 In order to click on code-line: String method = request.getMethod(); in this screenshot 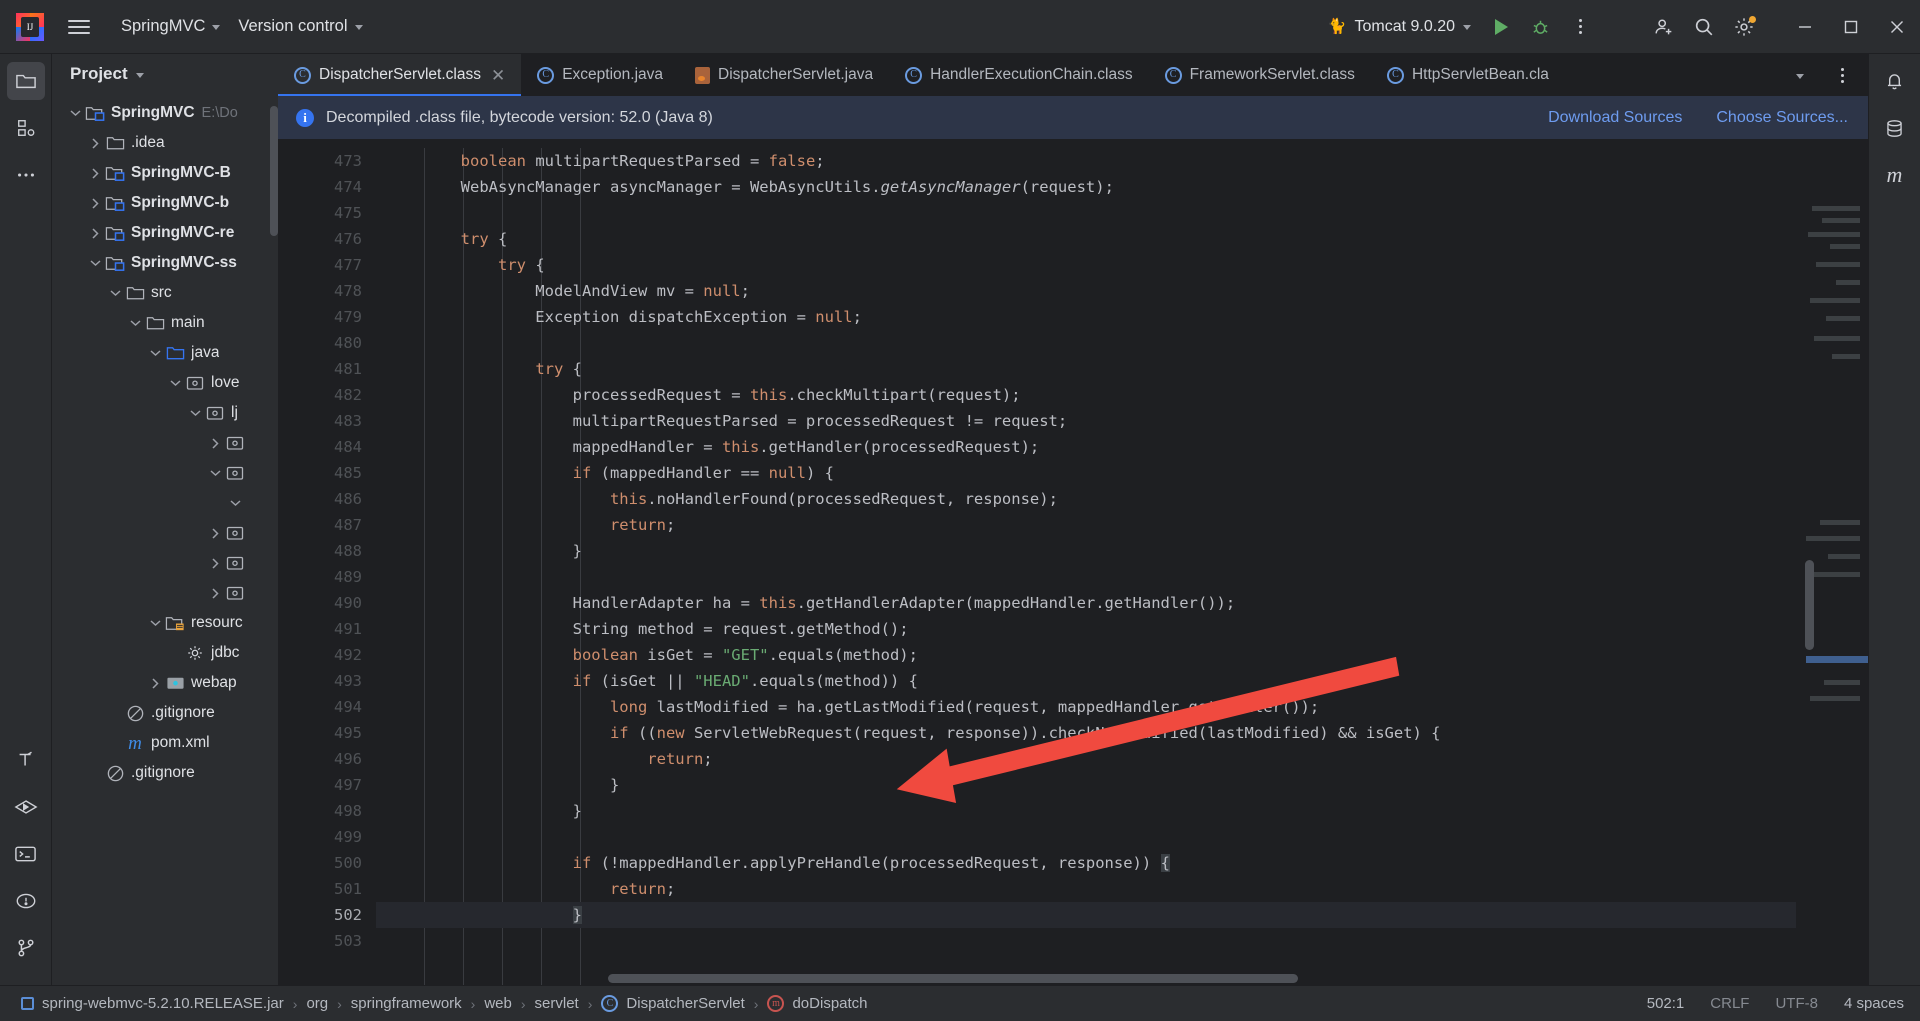, I will do `click(1122, 629)`.